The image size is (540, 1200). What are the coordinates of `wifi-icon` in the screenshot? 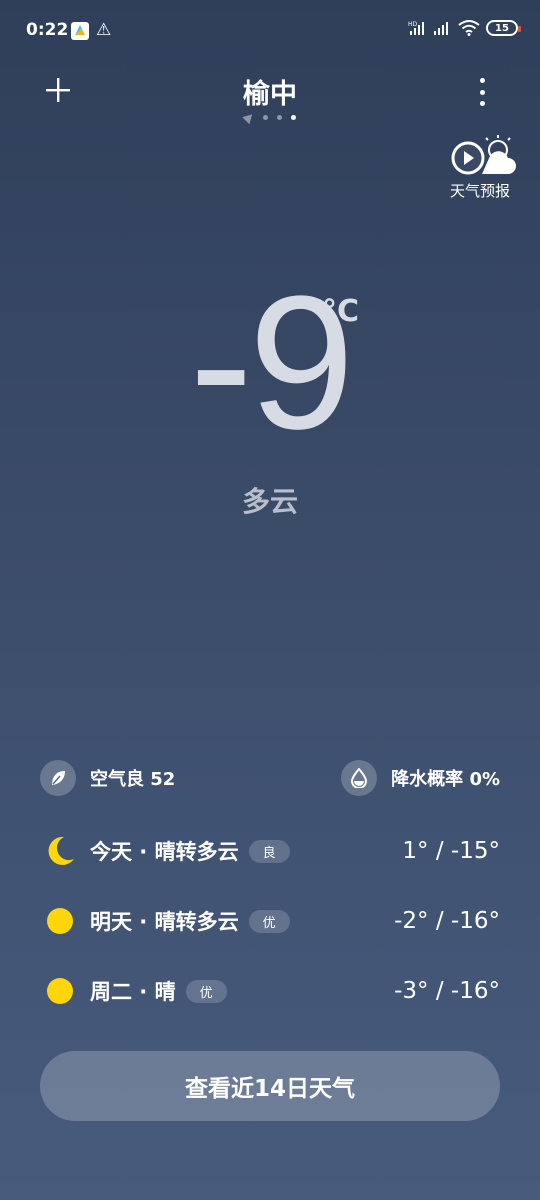 It's located at (469, 28).